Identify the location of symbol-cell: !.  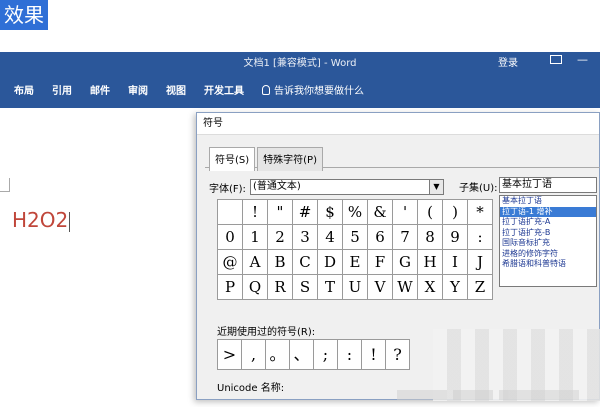
(255, 212).